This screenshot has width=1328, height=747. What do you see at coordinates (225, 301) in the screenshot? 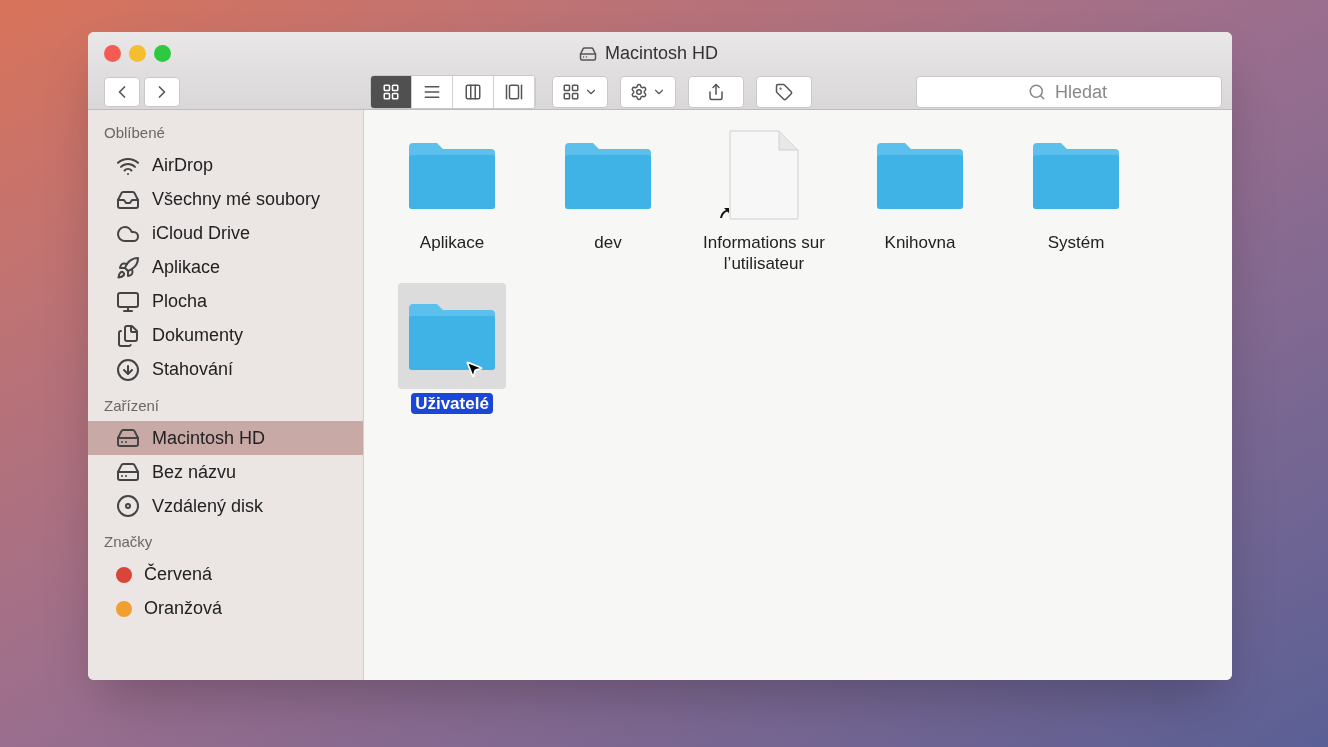
I see `sidebar-item: Plocha` at bounding box center [225, 301].